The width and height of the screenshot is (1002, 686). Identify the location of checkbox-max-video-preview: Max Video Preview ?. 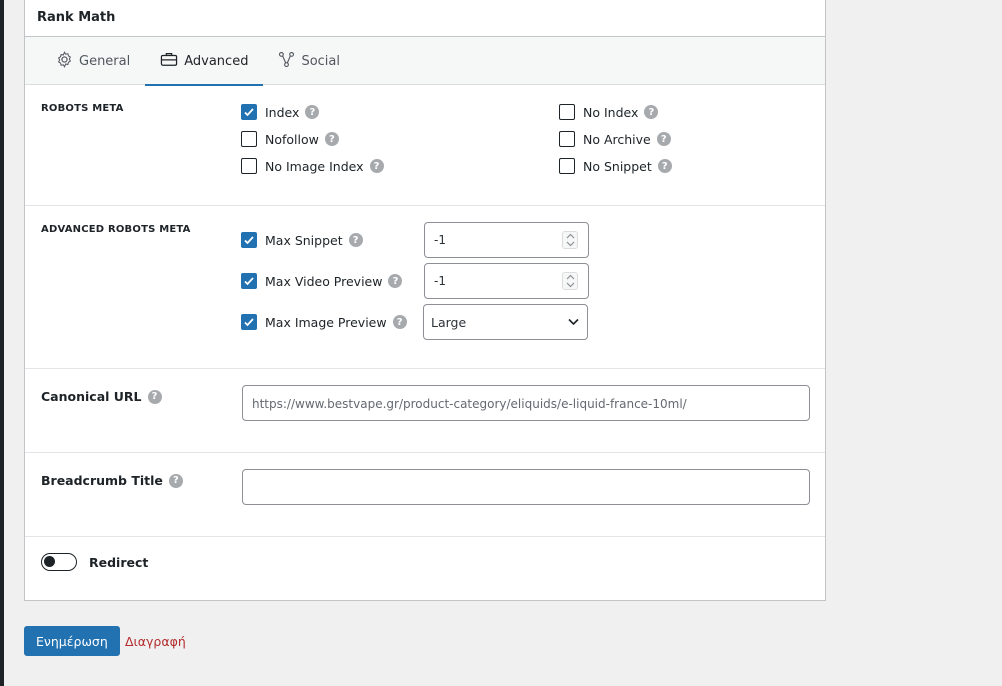
(322, 281).